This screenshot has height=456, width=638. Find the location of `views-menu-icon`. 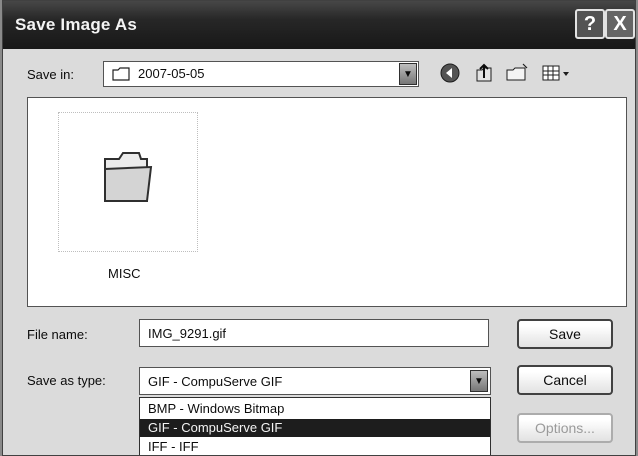

views-menu-icon is located at coordinates (556, 73).